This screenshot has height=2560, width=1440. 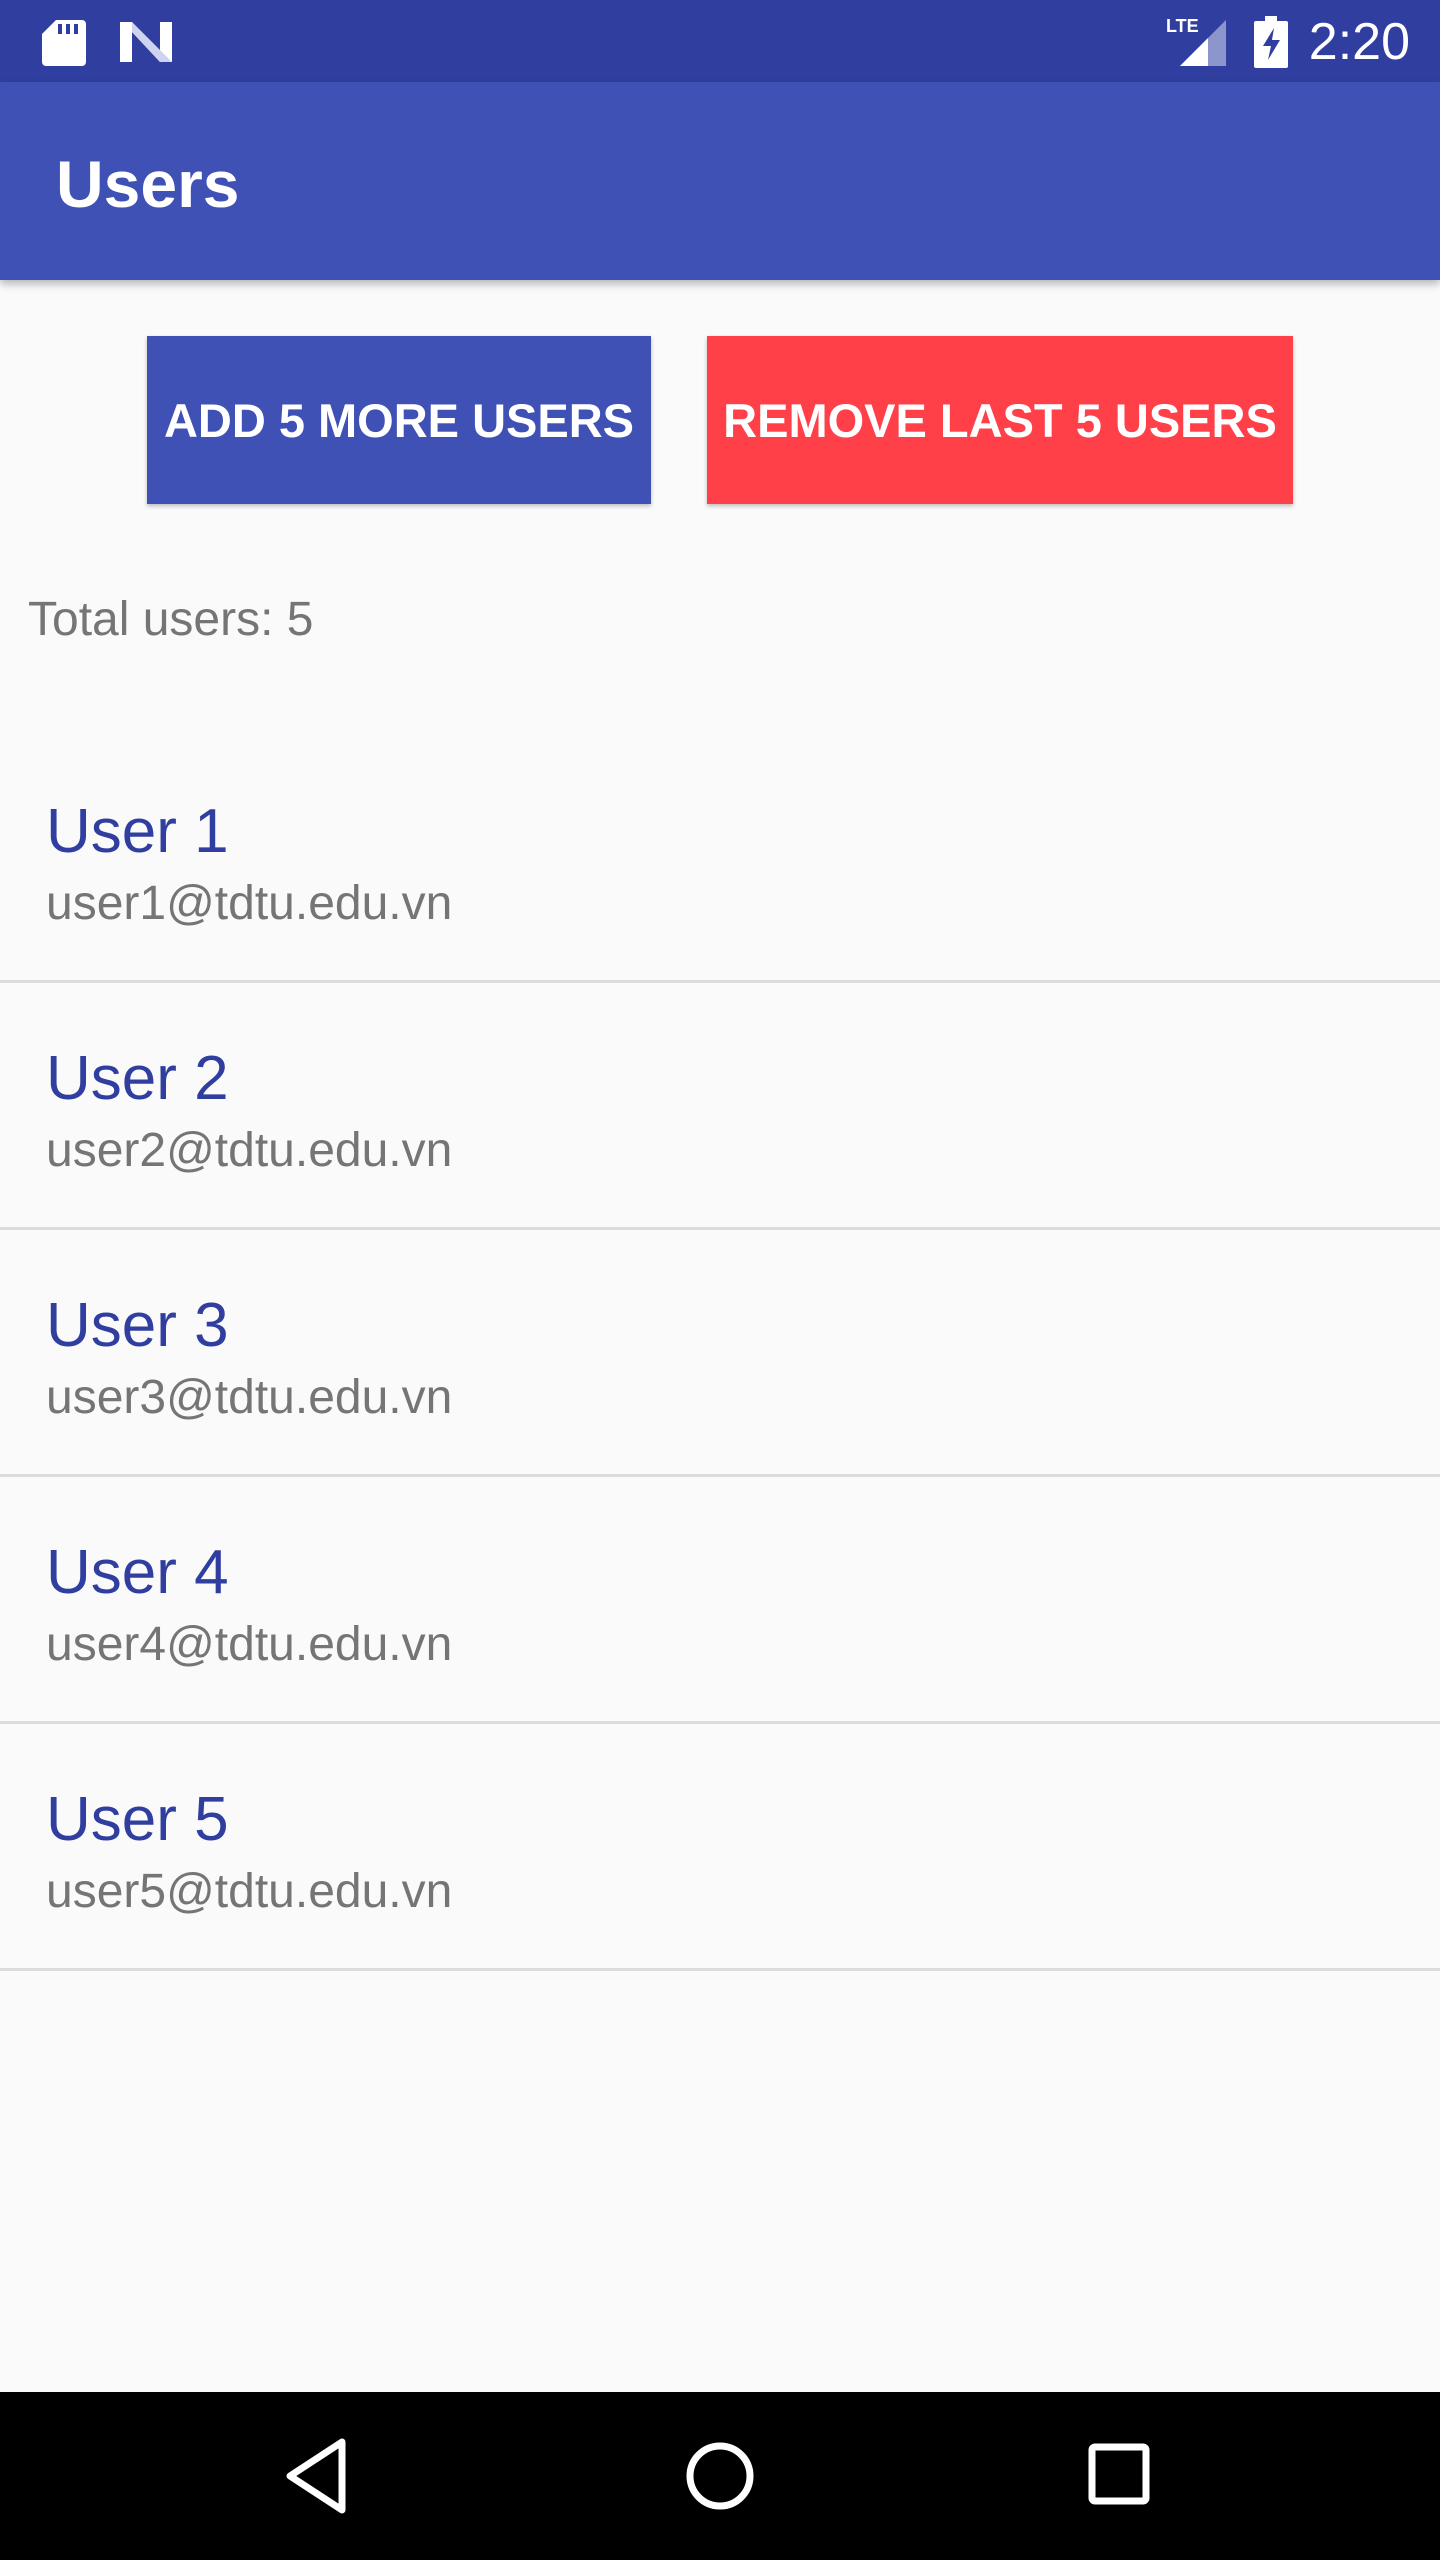 What do you see at coordinates (720, 859) in the screenshot?
I see `list-item: User 1 user1@tdtu.edu.vn` at bounding box center [720, 859].